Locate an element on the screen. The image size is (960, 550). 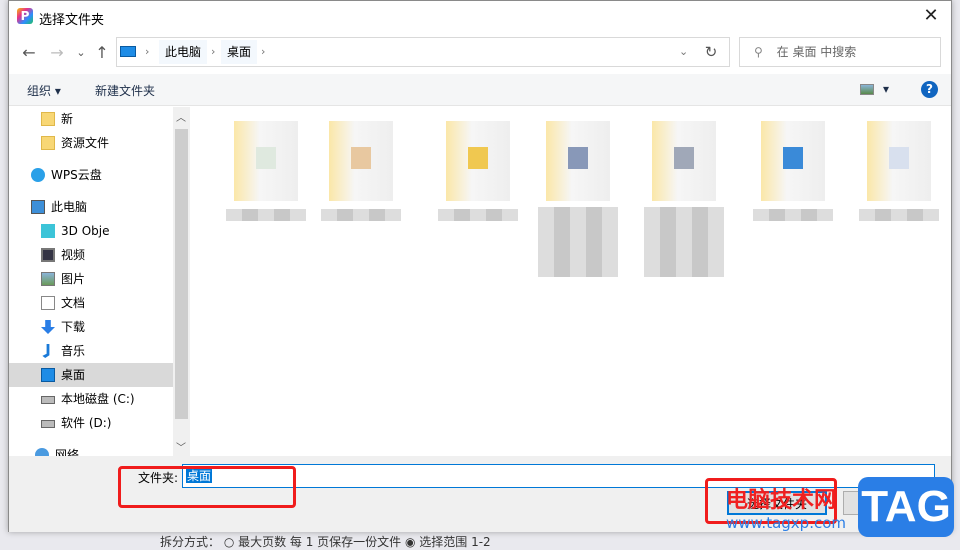
view-icon is located at coordinates (867, 89).